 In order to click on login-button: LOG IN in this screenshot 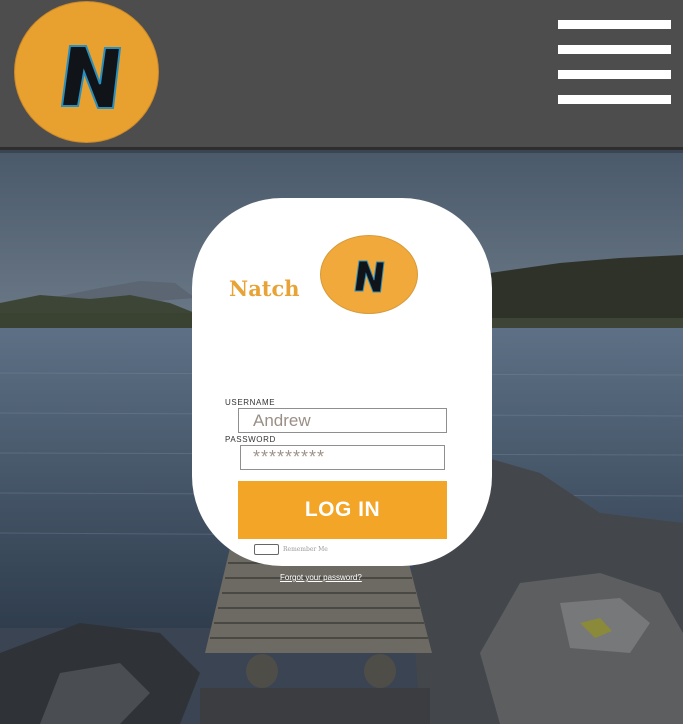, I will do `click(342, 510)`.